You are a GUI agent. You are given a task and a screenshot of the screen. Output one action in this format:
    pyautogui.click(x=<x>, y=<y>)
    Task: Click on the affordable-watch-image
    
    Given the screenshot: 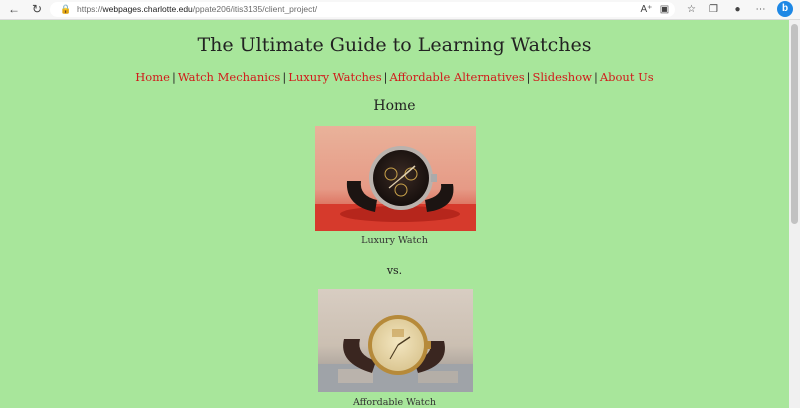 What is the action you would take?
    pyautogui.click(x=395, y=340)
    